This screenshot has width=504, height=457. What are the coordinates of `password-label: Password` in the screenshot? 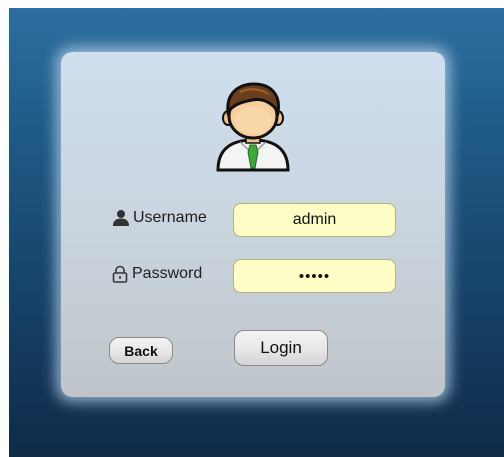 It's located at (156, 274).